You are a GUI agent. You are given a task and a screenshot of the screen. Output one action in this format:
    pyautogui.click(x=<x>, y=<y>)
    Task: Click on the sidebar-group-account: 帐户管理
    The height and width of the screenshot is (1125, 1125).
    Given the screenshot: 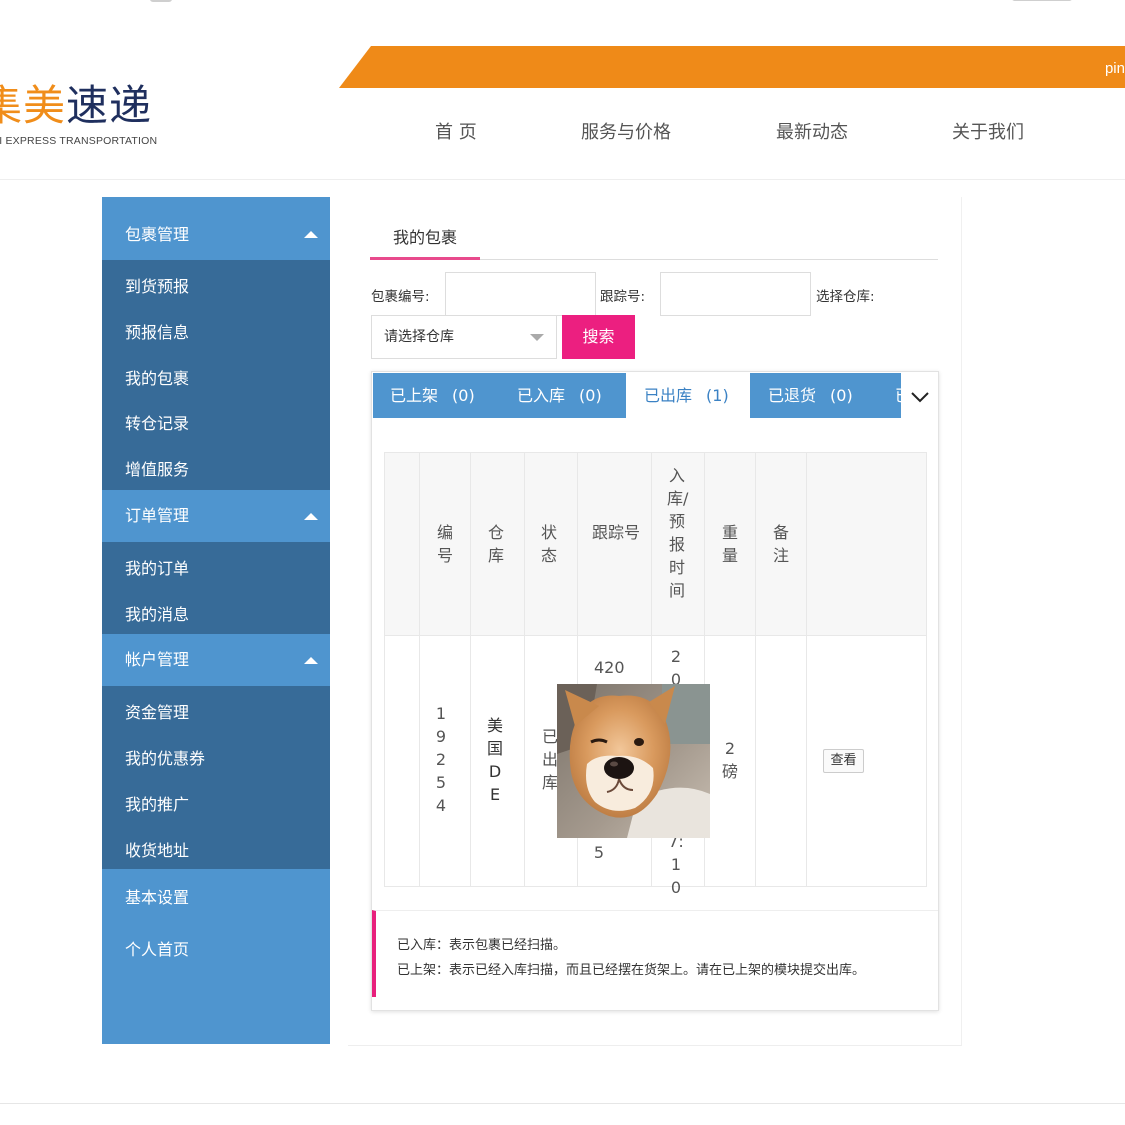 What is the action you would take?
    pyautogui.click(x=216, y=660)
    